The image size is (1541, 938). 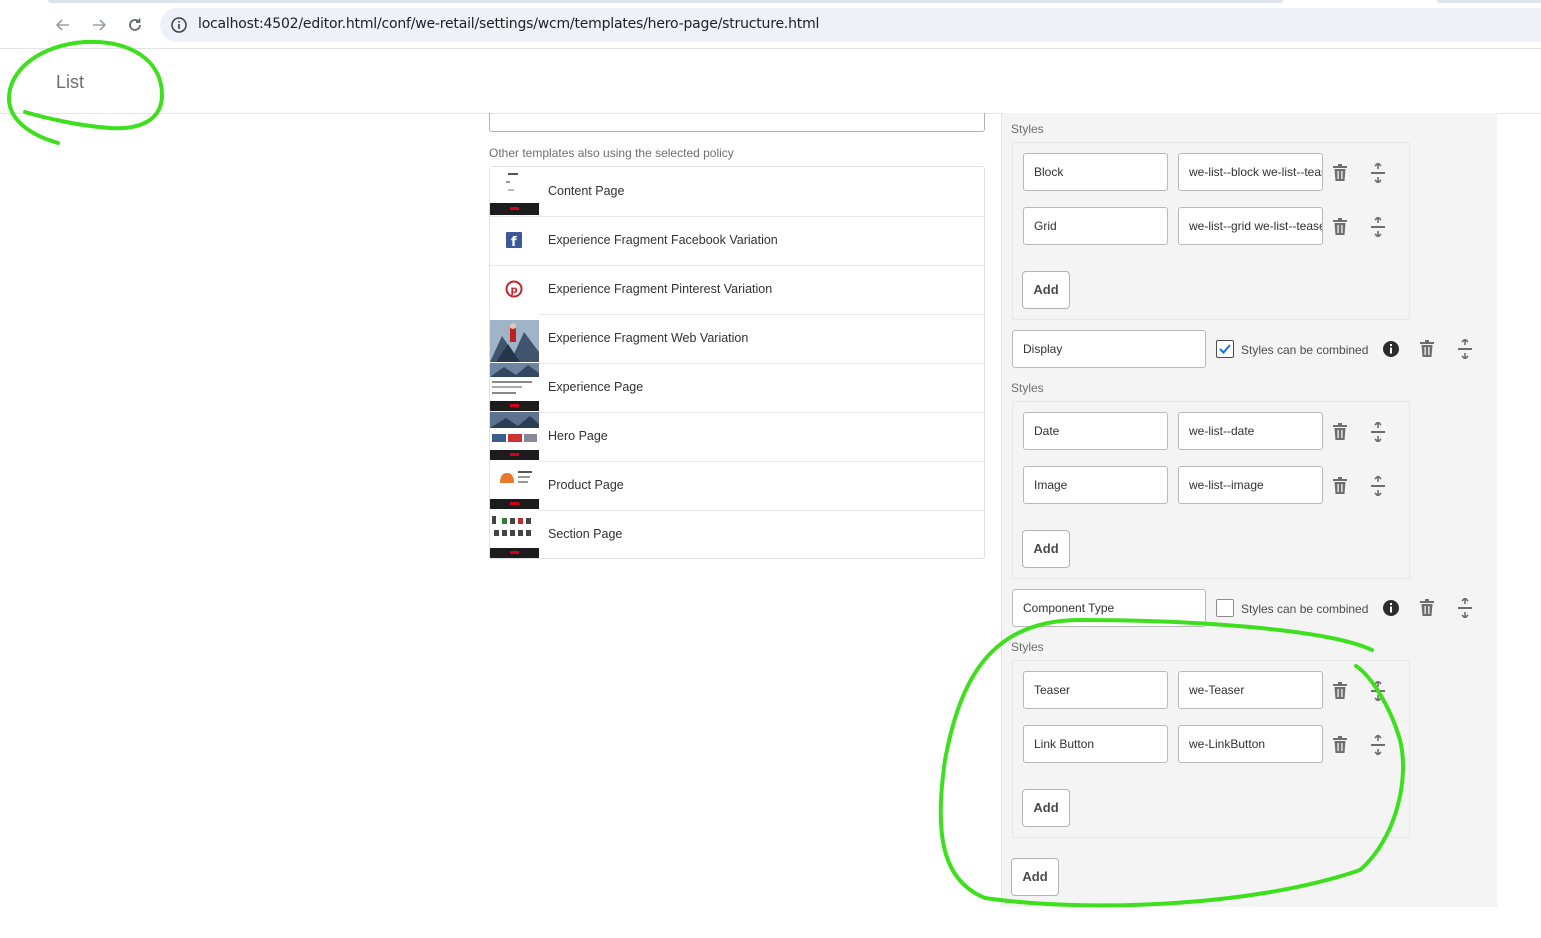 What do you see at coordinates (737, 437) in the screenshot?
I see `list-item: Hero Page` at bounding box center [737, 437].